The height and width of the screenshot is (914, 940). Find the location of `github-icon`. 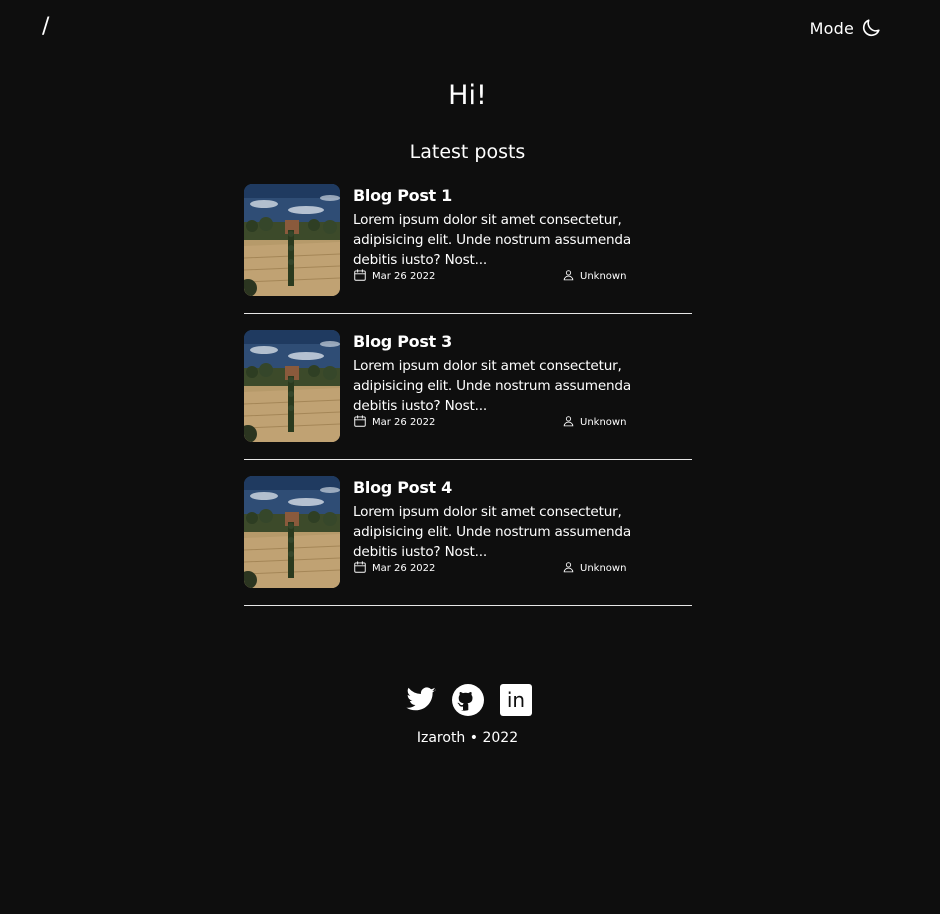

github-icon is located at coordinates (467, 700).